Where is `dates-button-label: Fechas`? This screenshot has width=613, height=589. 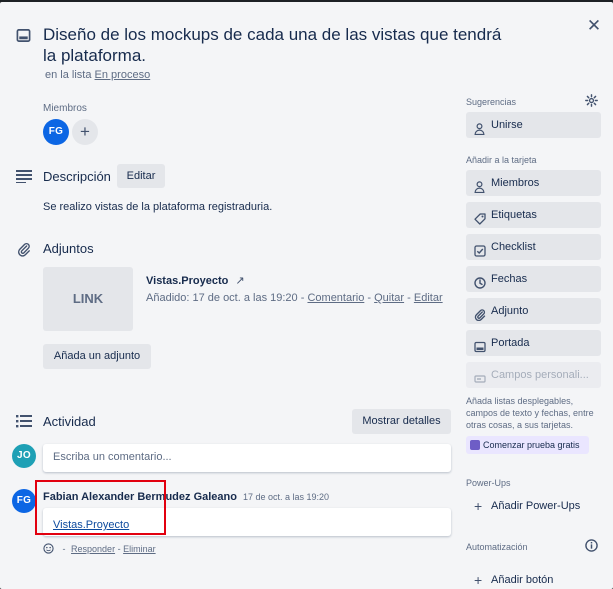
dates-button-label: Fechas is located at coordinates (509, 279).